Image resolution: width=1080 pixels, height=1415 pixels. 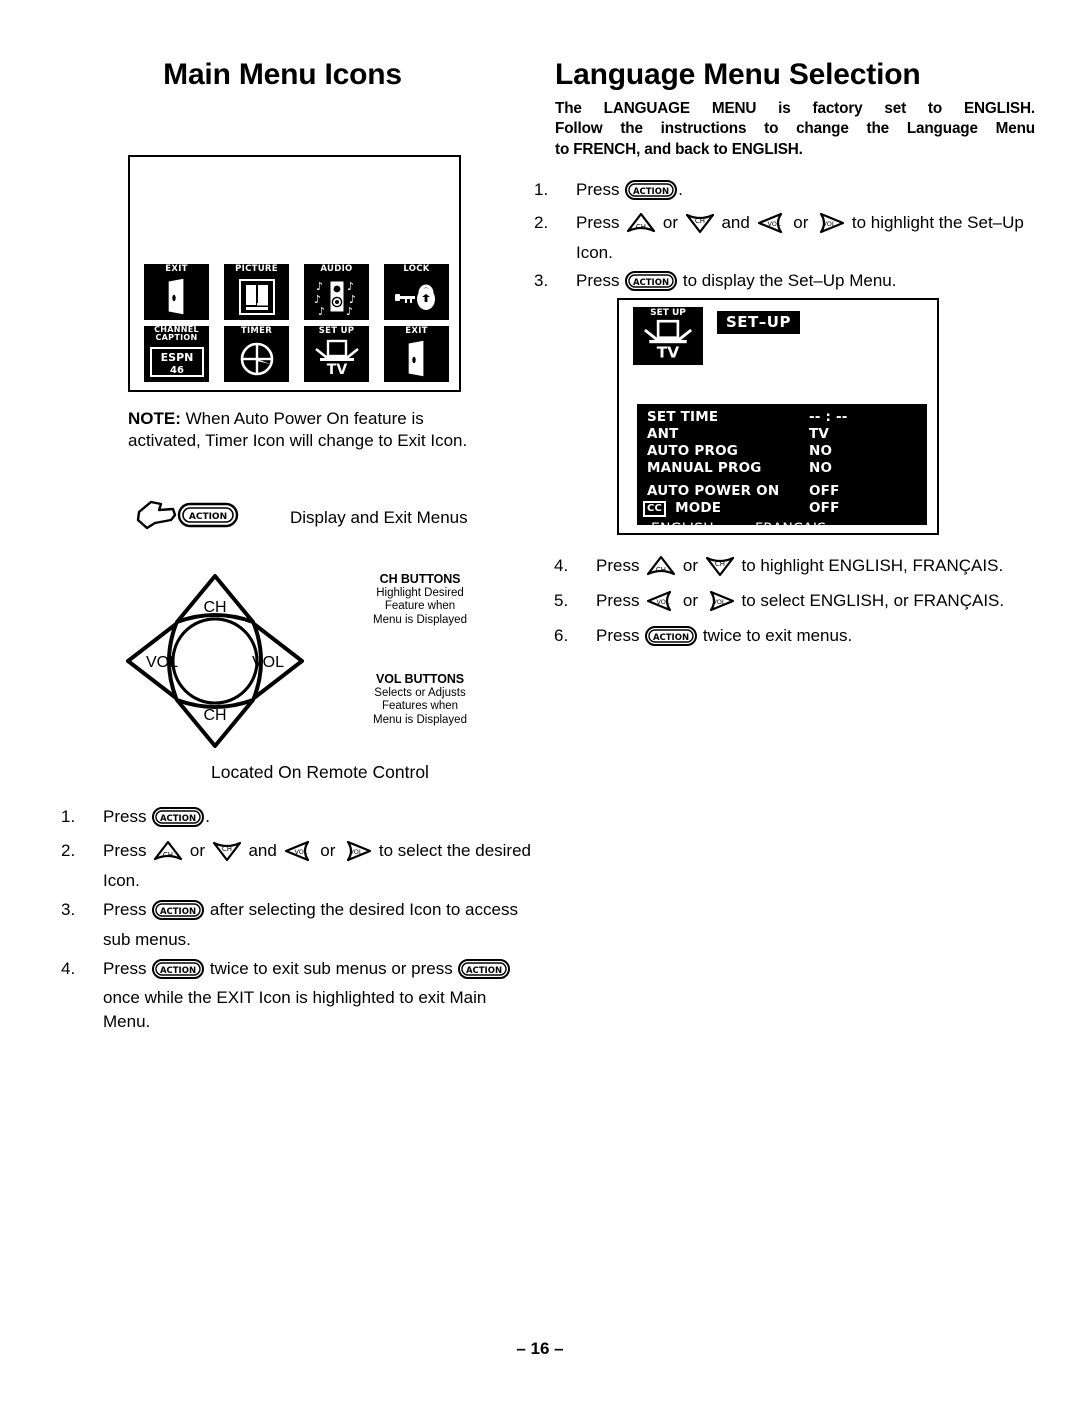 I want to click on menu-icon-exit-2: EXIT, so click(x=416, y=354).